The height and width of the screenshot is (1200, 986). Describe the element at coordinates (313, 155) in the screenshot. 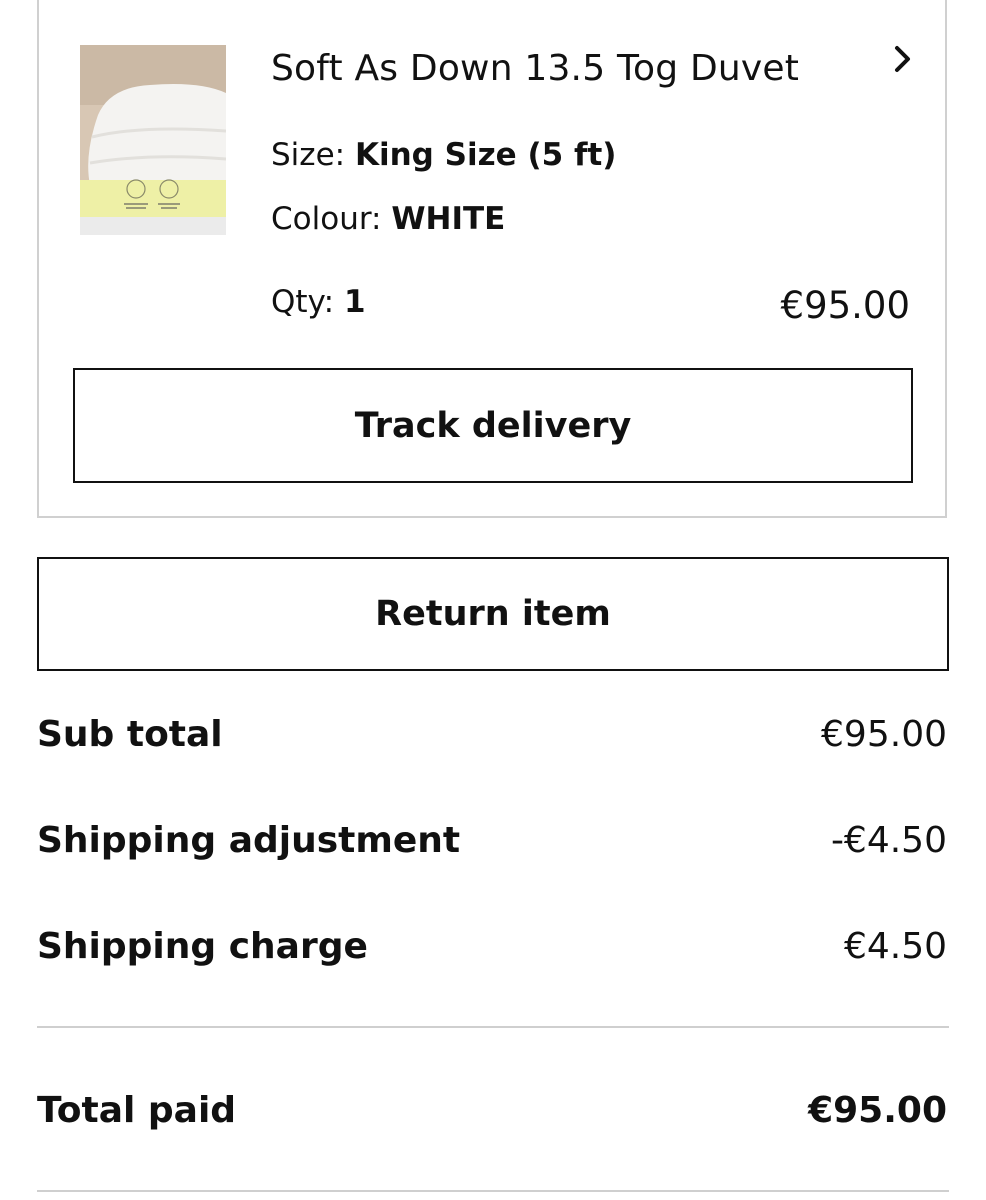

I see `size-label: Size:` at that location.